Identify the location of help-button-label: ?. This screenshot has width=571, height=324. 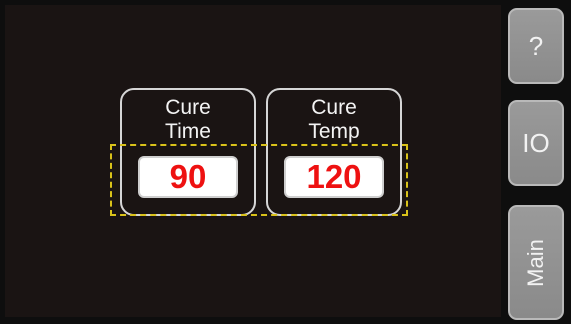
(536, 45).